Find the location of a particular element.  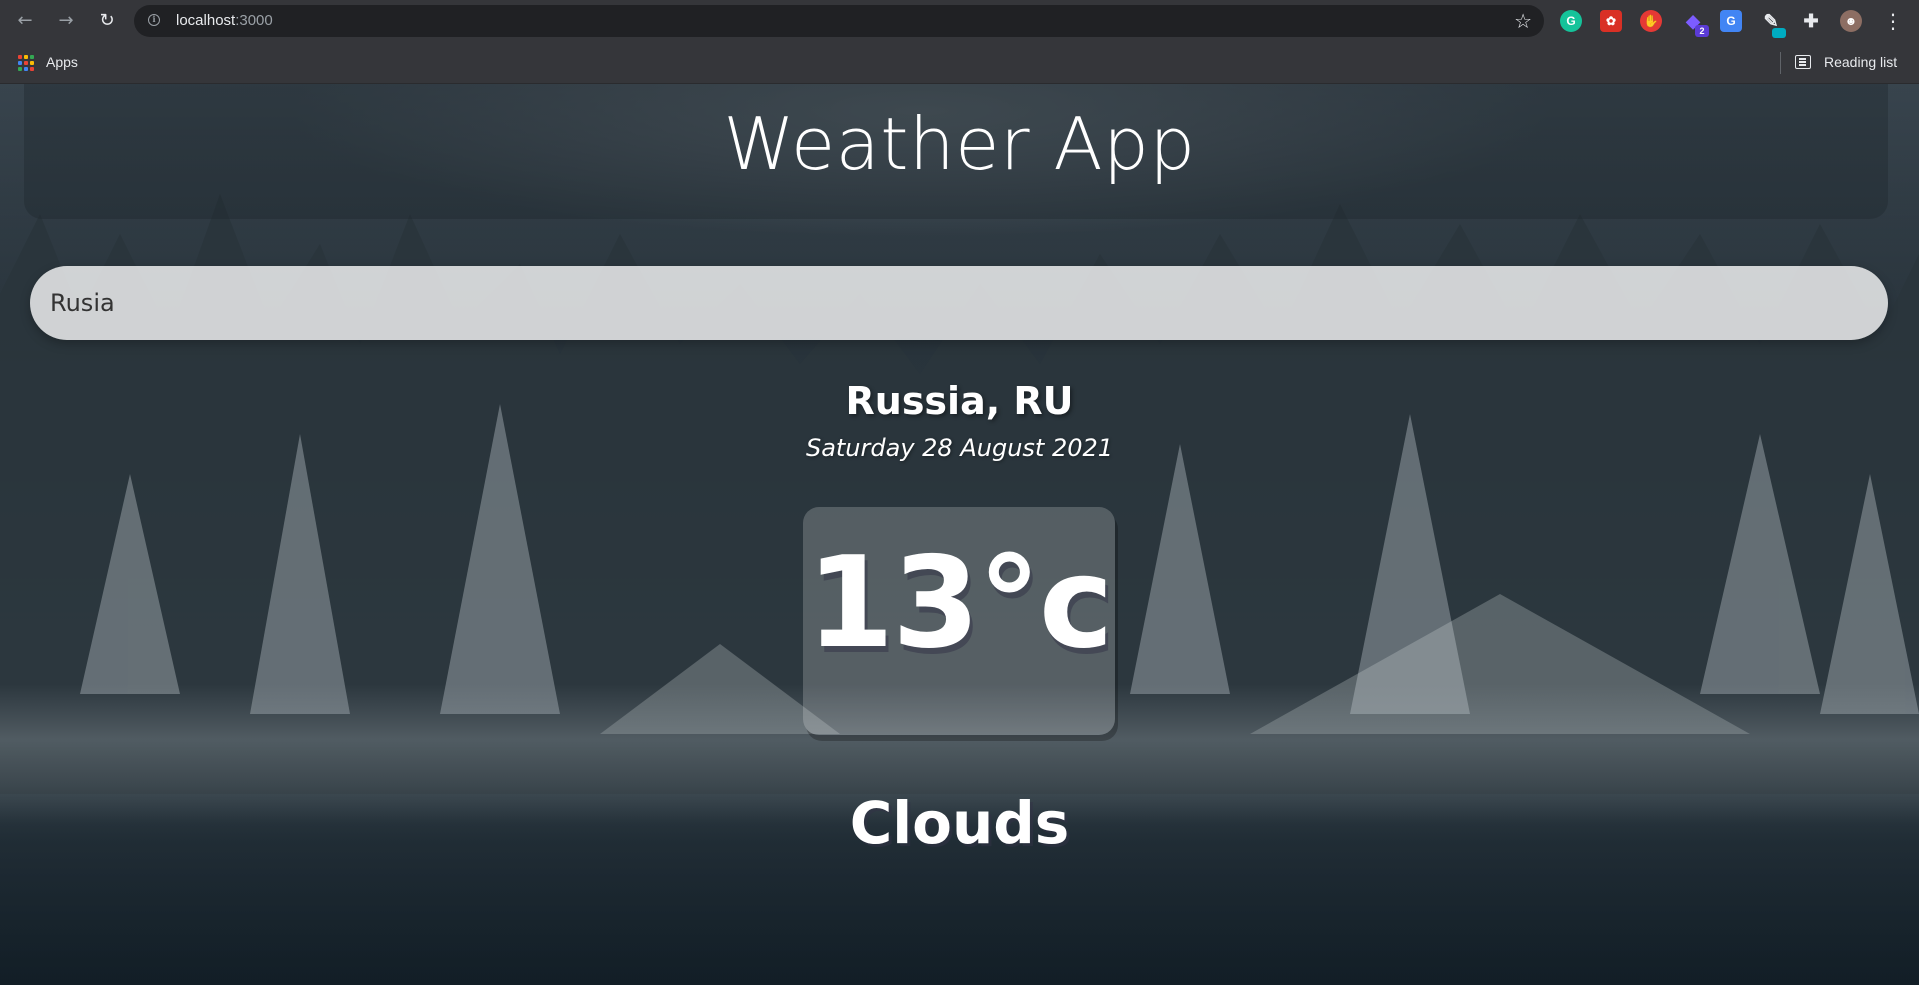

date-label: Saturday 28 August 2021 is located at coordinates (959, 448).